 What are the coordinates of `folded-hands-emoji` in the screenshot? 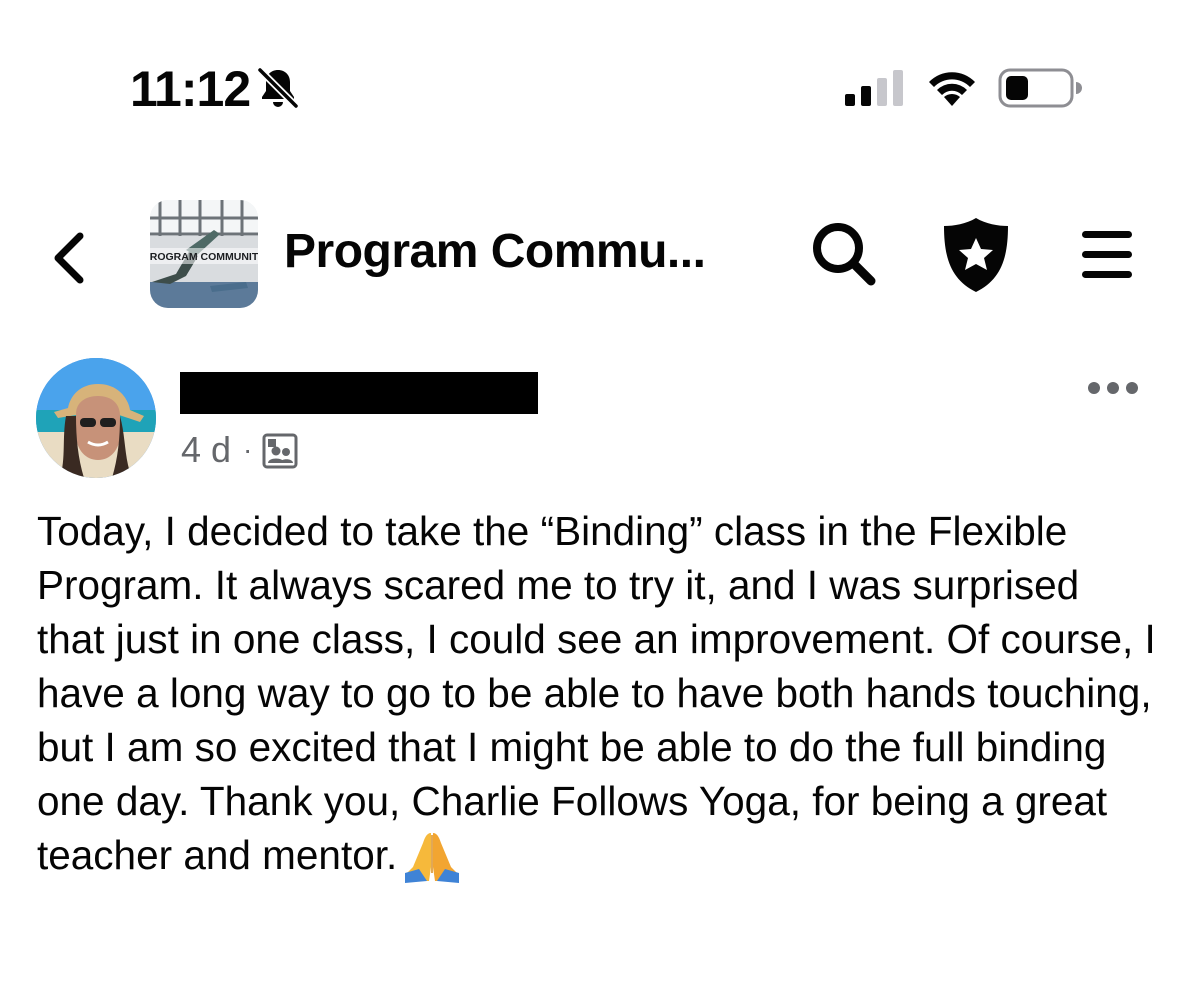 It's located at (432, 858).